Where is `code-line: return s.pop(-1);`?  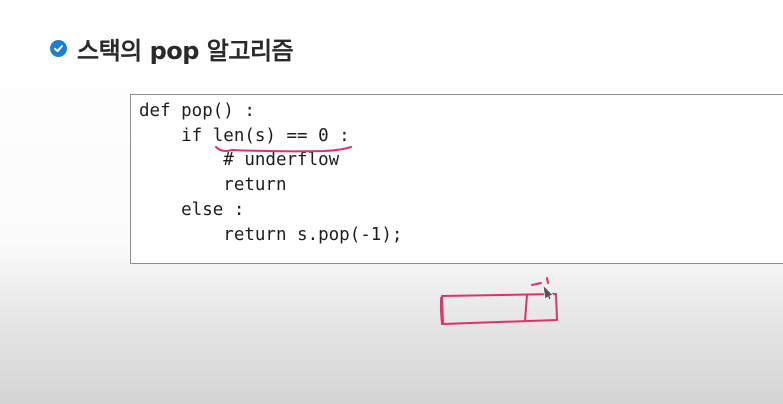 code-line: return s.pop(-1); is located at coordinates (271, 235).